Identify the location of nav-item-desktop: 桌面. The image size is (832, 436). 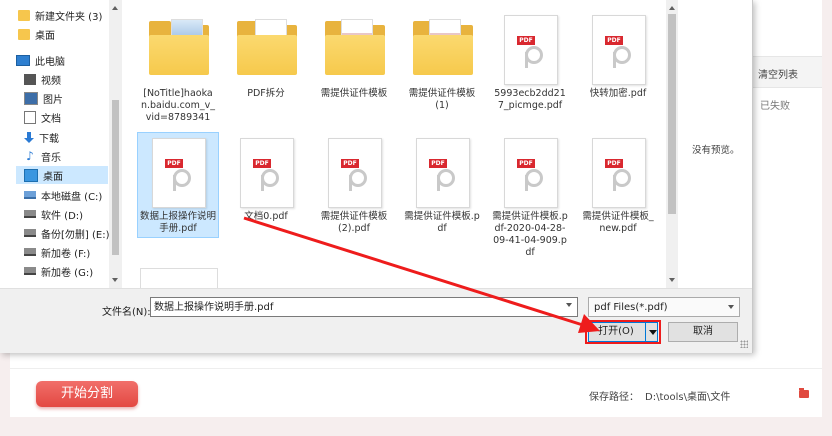
(62, 175).